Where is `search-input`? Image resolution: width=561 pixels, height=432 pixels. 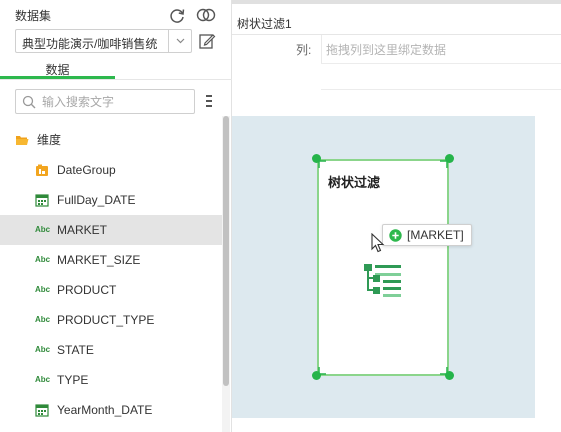 search-input is located at coordinates (116, 101).